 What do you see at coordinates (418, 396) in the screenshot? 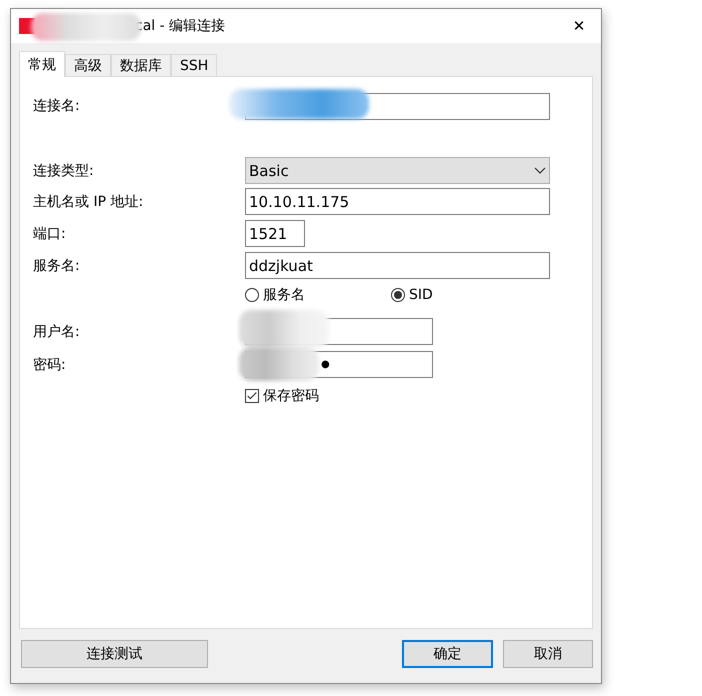
I see `save-password-checkbox: 保存密码` at bounding box center [418, 396].